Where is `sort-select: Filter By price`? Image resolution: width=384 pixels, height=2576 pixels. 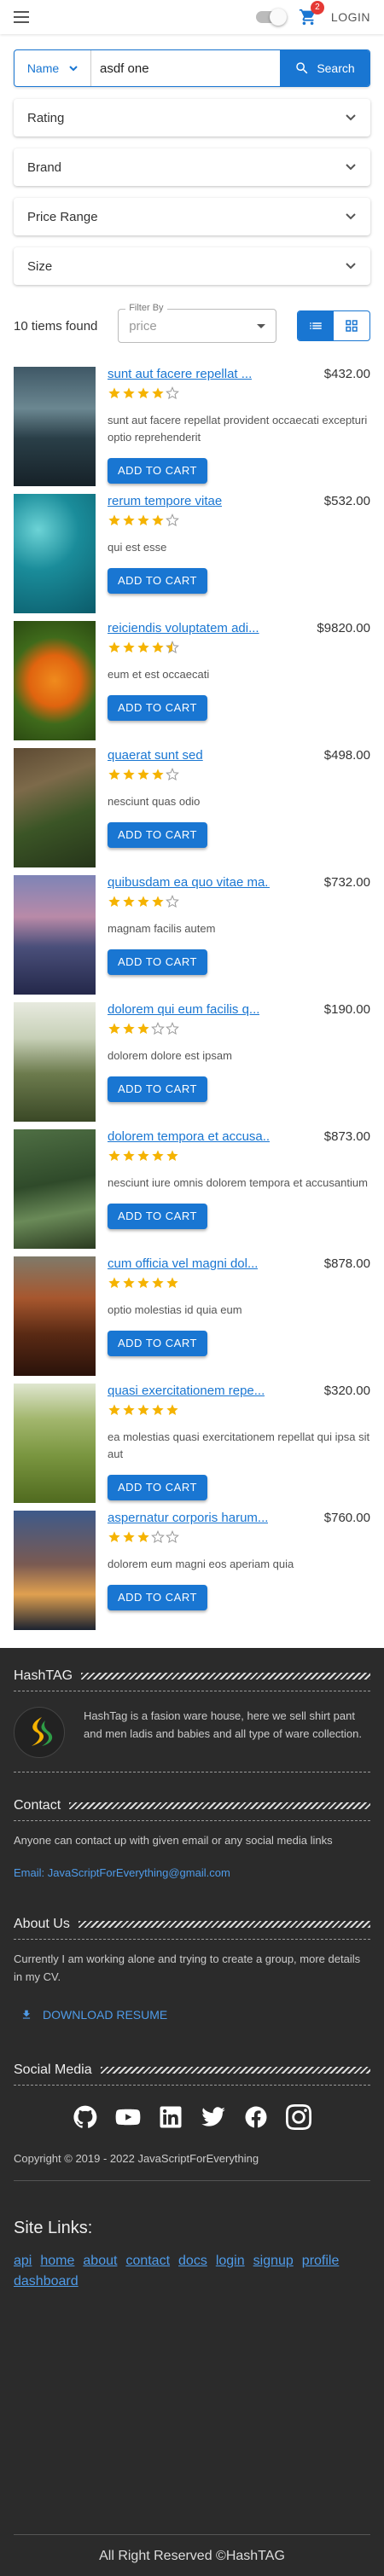 sort-select: Filter By price is located at coordinates (197, 323).